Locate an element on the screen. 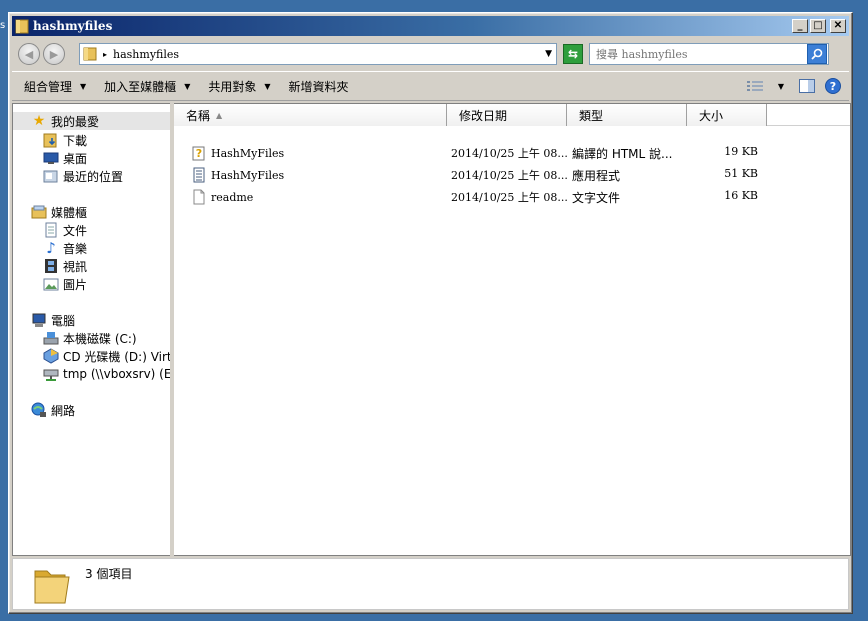 The image size is (868, 621). address-path: hashmyfiles is located at coordinates (329, 54).